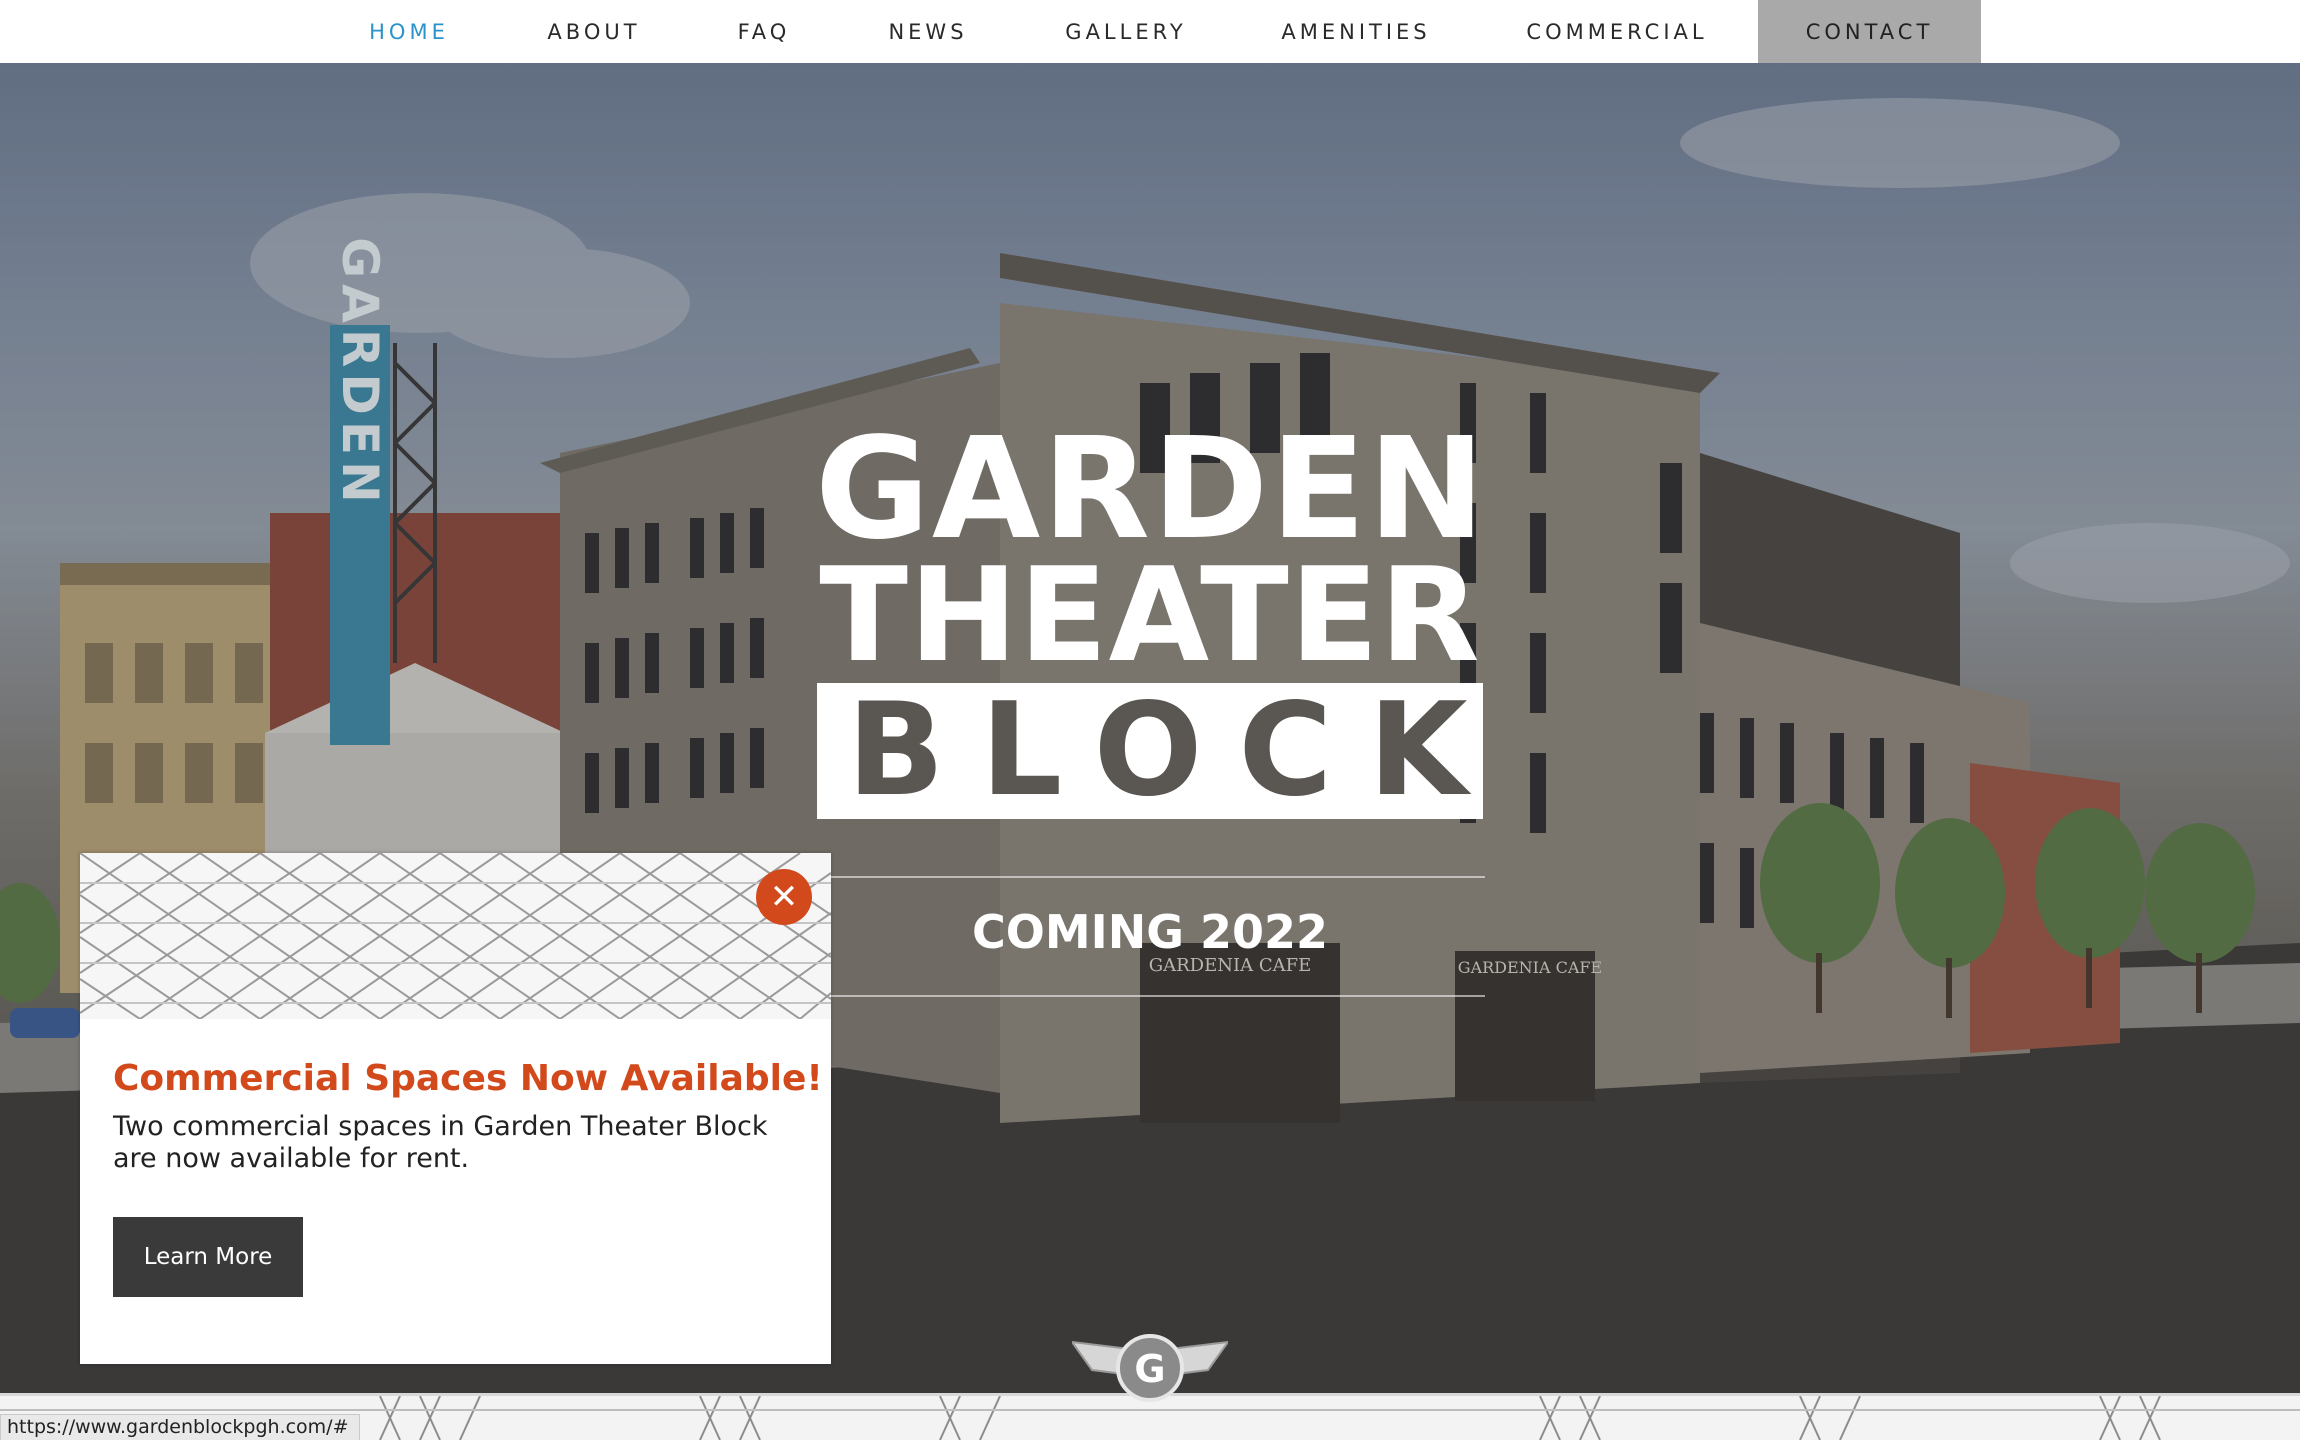 This screenshot has width=2300, height=1440. Describe the element at coordinates (928, 31) in the screenshot. I see `nav-news: NEWS` at that location.